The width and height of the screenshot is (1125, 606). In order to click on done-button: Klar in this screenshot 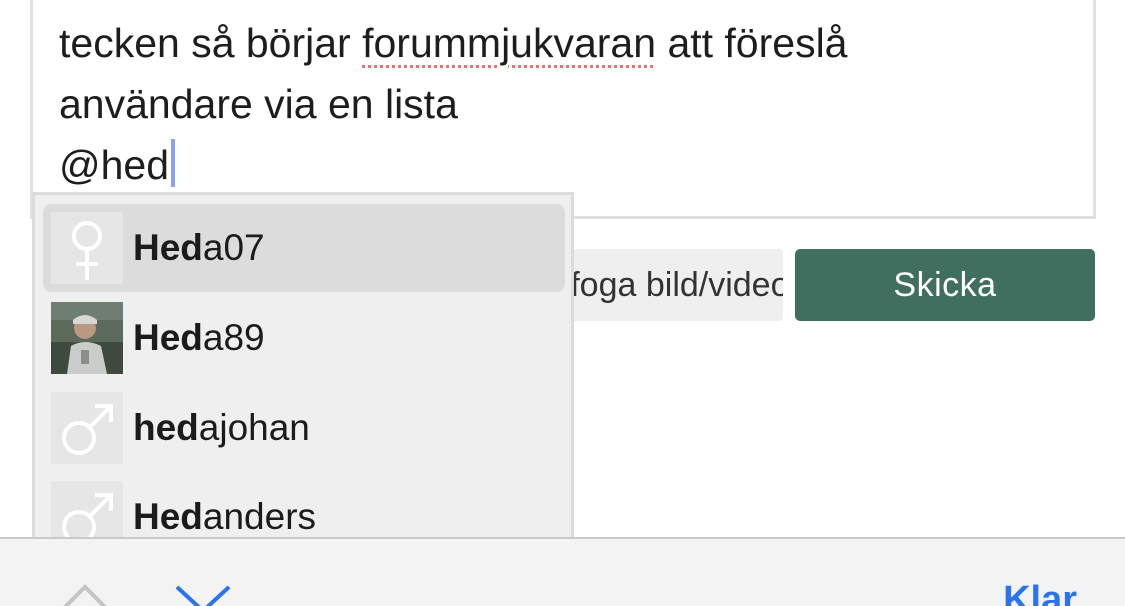, I will do `click(1040, 592)`.